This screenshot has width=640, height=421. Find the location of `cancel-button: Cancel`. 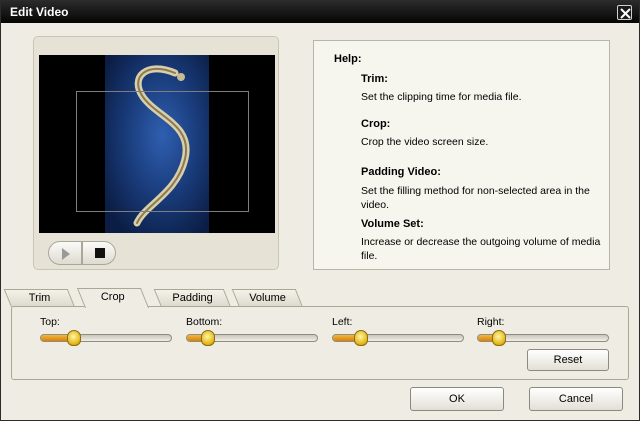

cancel-button: Cancel is located at coordinates (576, 399).